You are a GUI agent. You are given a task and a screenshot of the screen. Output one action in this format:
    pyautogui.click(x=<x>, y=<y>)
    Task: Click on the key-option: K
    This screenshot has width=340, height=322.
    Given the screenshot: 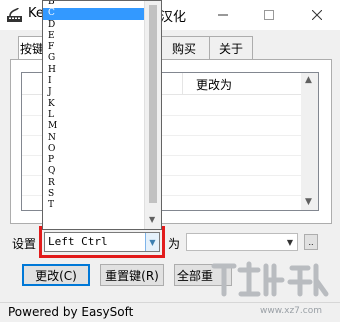 What is the action you would take?
    pyautogui.click(x=95, y=104)
    